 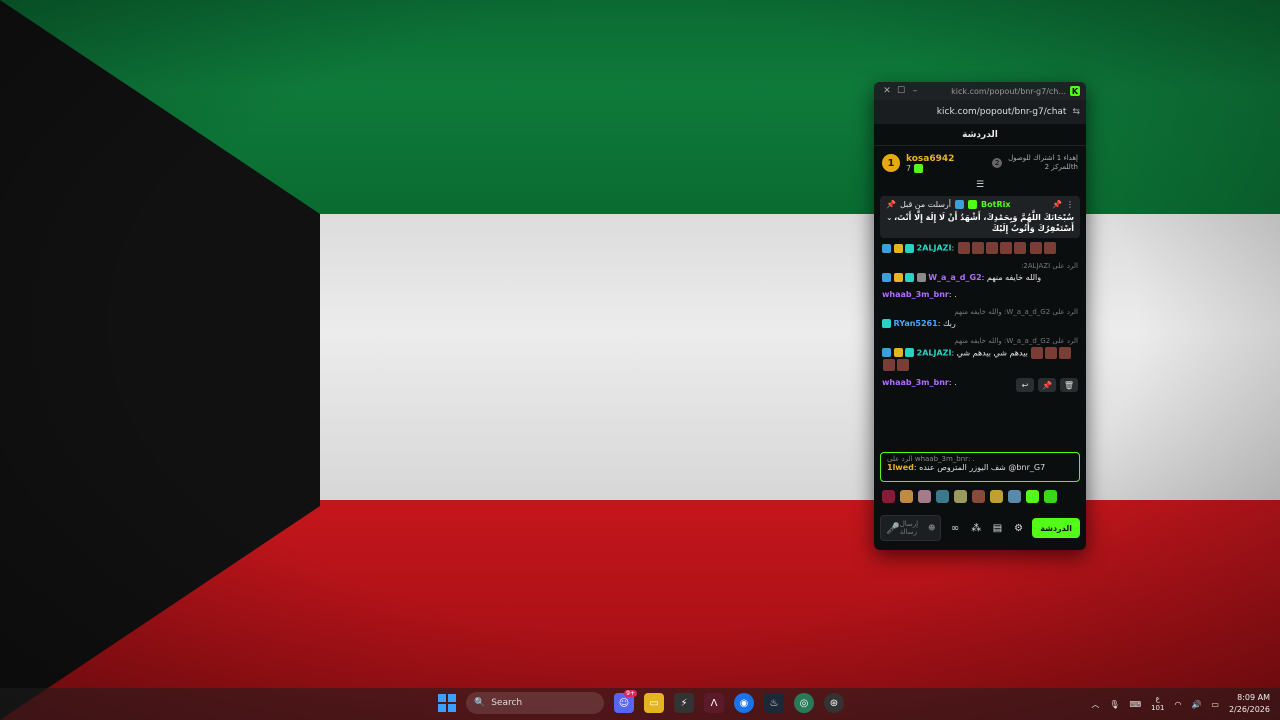 What do you see at coordinates (980, 185) in the screenshot?
I see `collapse-icon: ☰` at bounding box center [980, 185].